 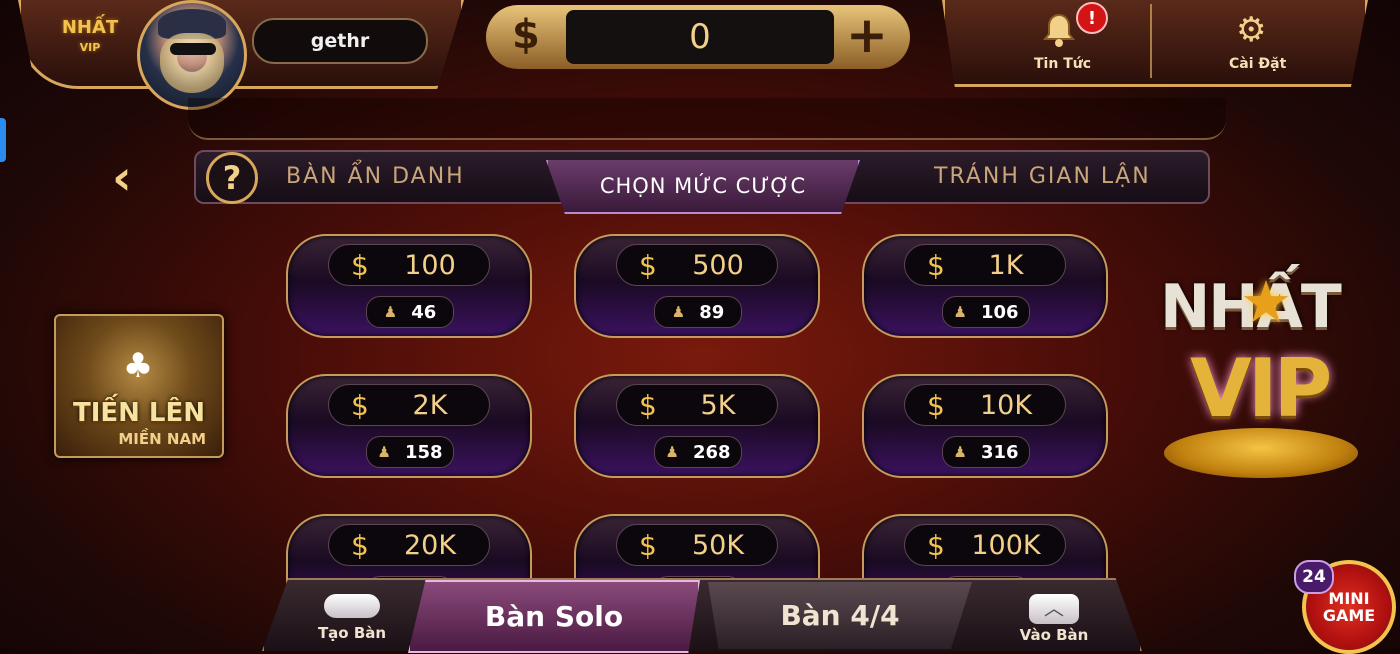 What do you see at coordinates (352, 606) in the screenshot?
I see `create-table-icon` at bounding box center [352, 606].